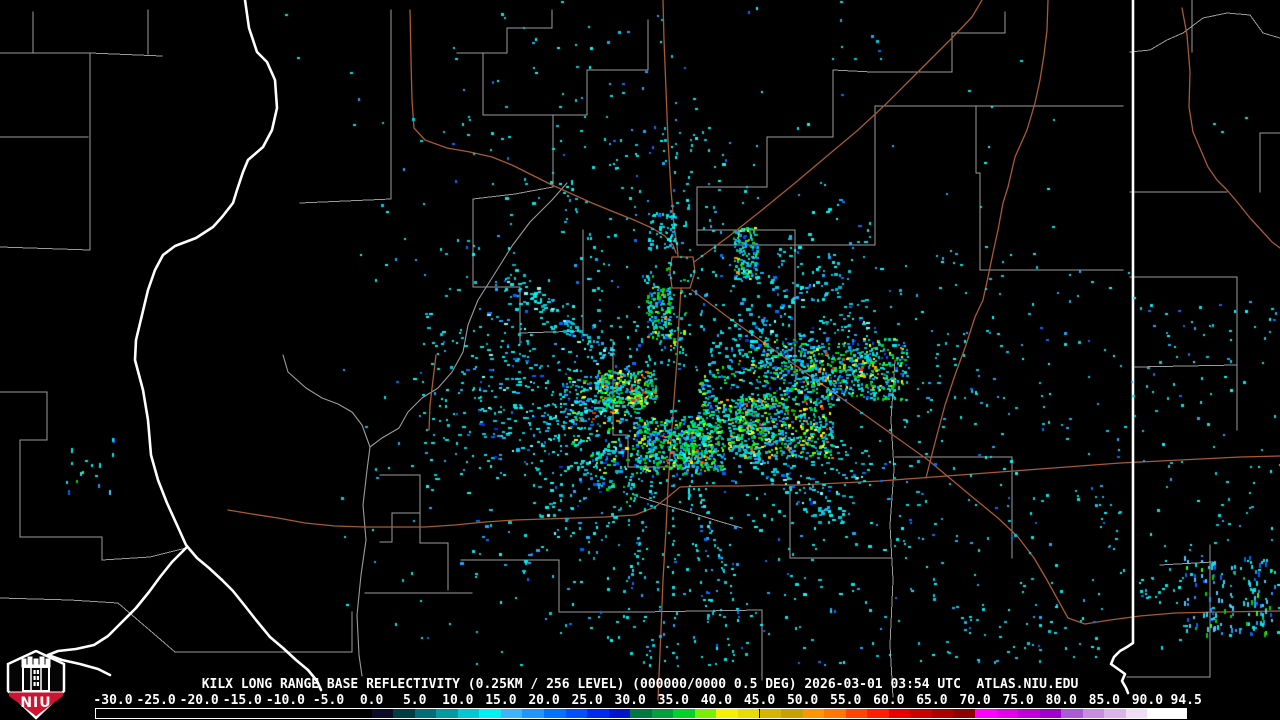 This screenshot has width=1280, height=720. I want to click on scale-label: -10.0, so click(285, 700).